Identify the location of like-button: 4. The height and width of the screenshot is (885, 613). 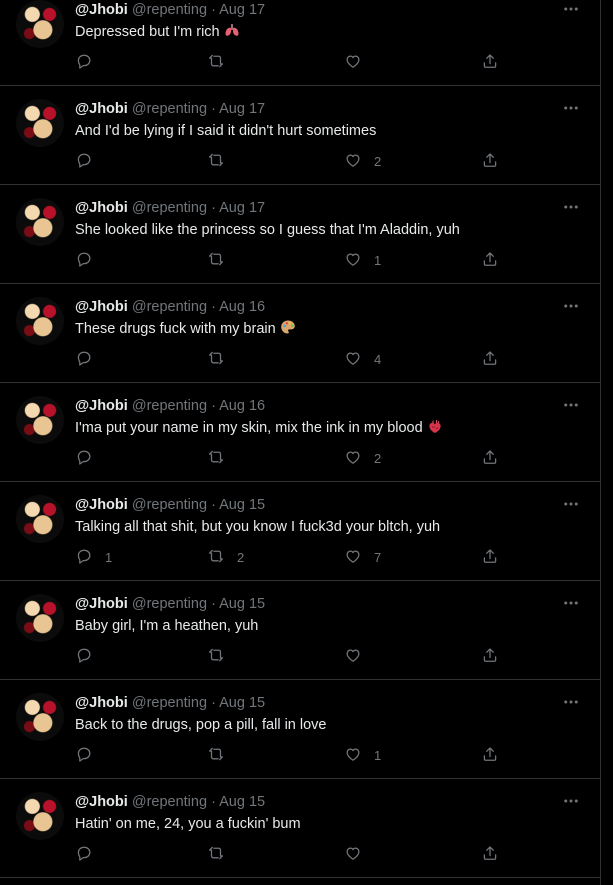
(362, 359).